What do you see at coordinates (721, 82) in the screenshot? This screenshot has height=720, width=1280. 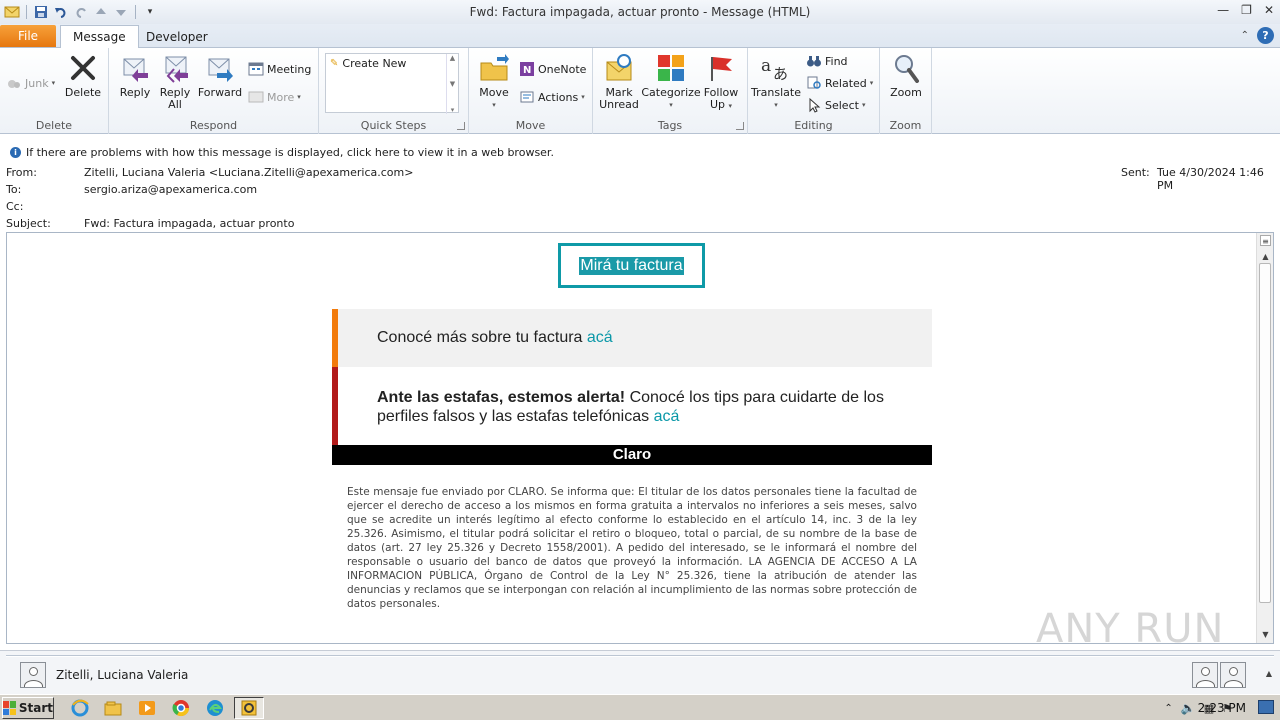 I see `follow-up-button: Follow Up ▾` at bounding box center [721, 82].